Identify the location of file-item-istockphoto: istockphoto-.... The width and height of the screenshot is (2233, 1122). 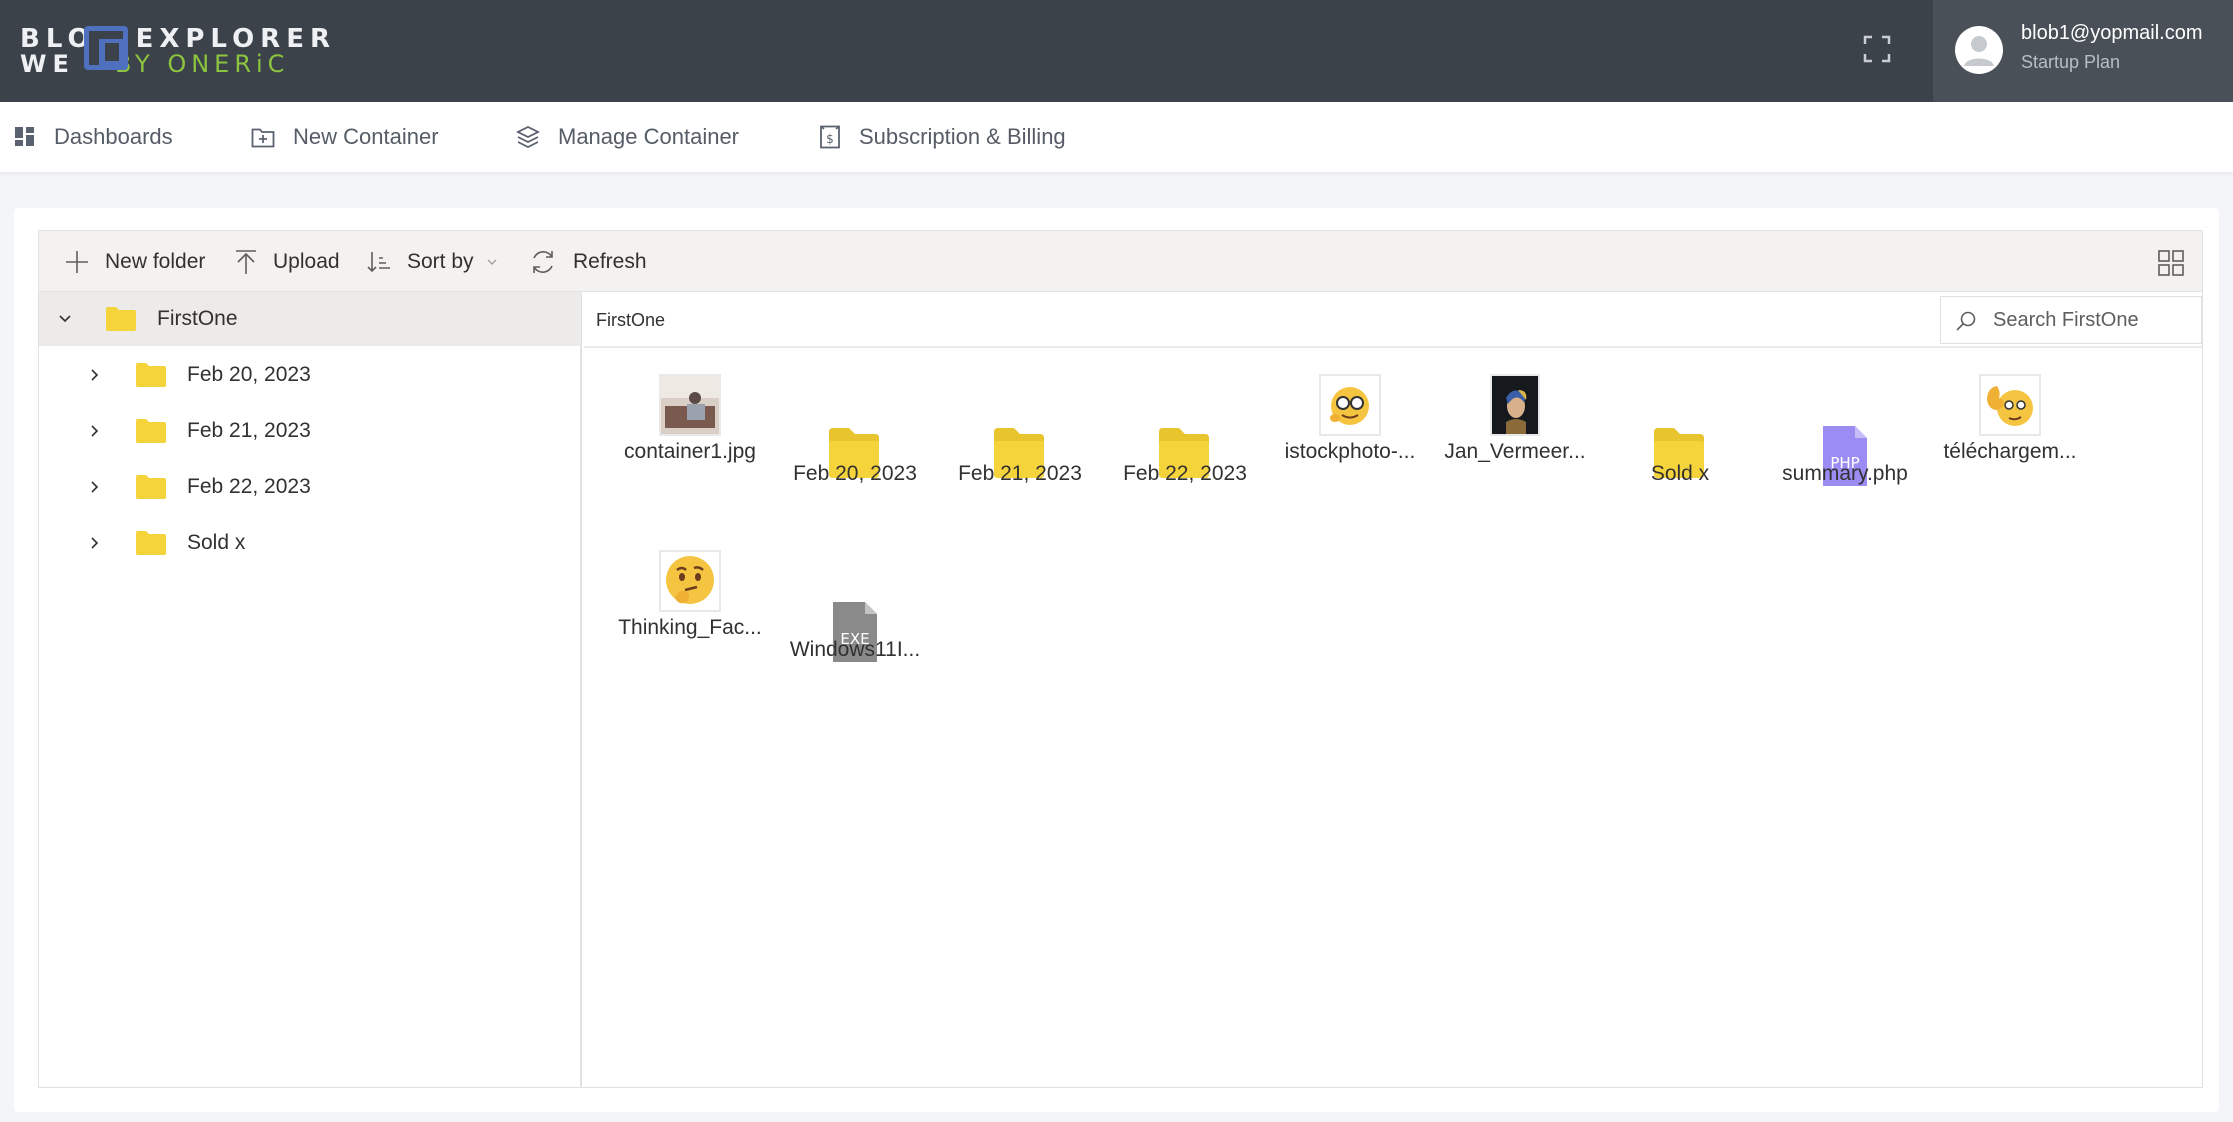
(1350, 449).